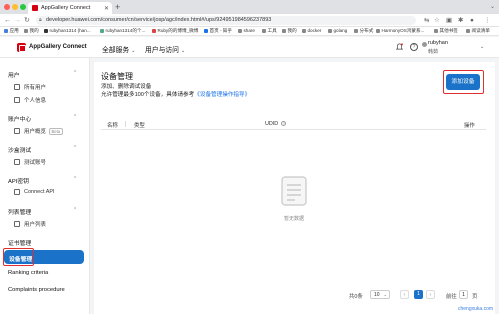 The height and width of the screenshot is (314, 499). I want to click on sidebar-item-all-users: 所有用户, so click(30, 87).